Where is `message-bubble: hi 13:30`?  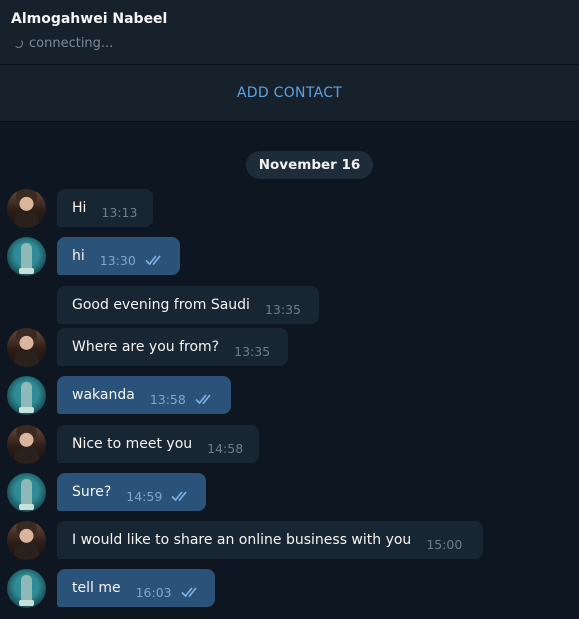
message-bubble: hi 13:30 is located at coordinates (118, 256).